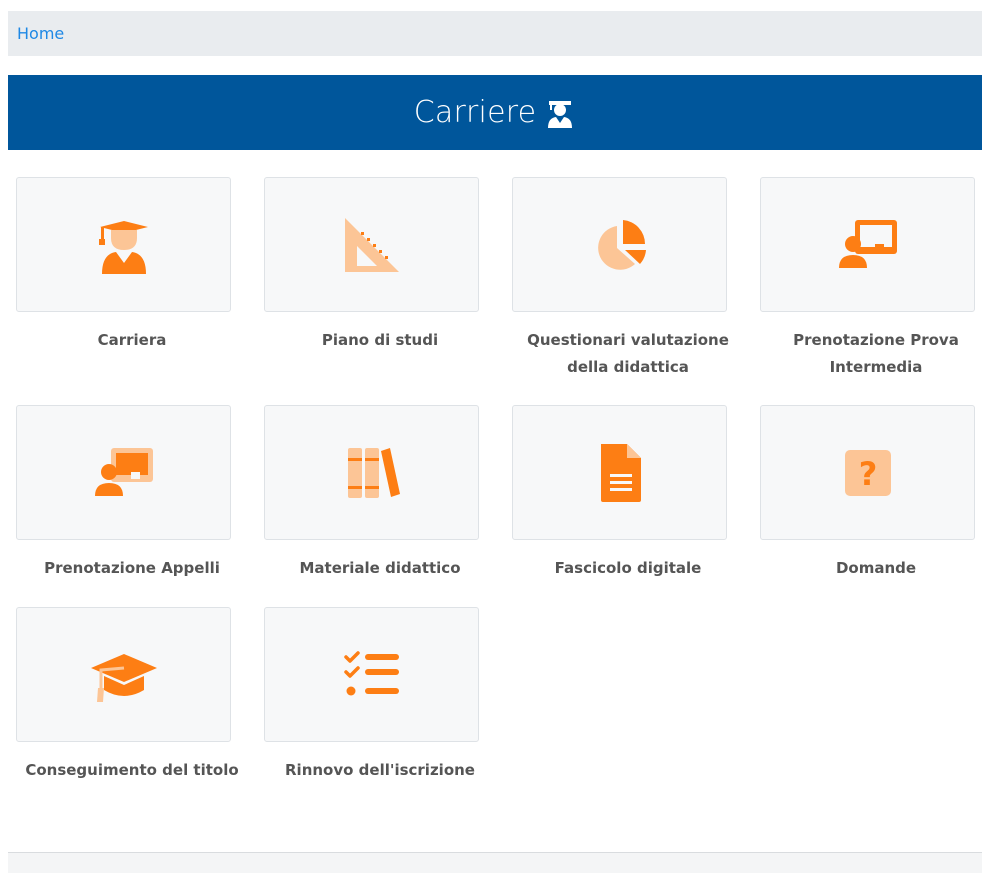  I want to click on tile-label: Fascicolo digitale, so click(628, 568).